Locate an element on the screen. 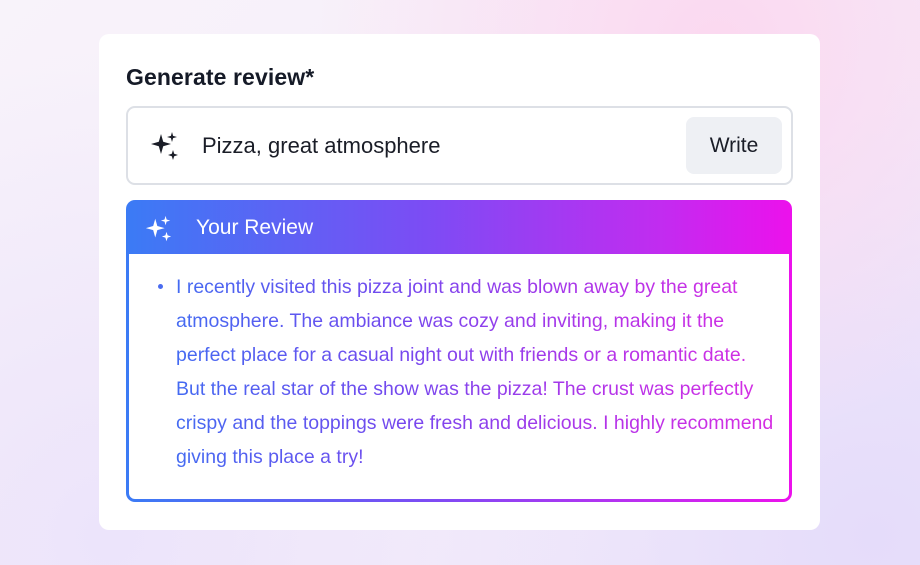  prompt-input-box: Write is located at coordinates (459, 145).